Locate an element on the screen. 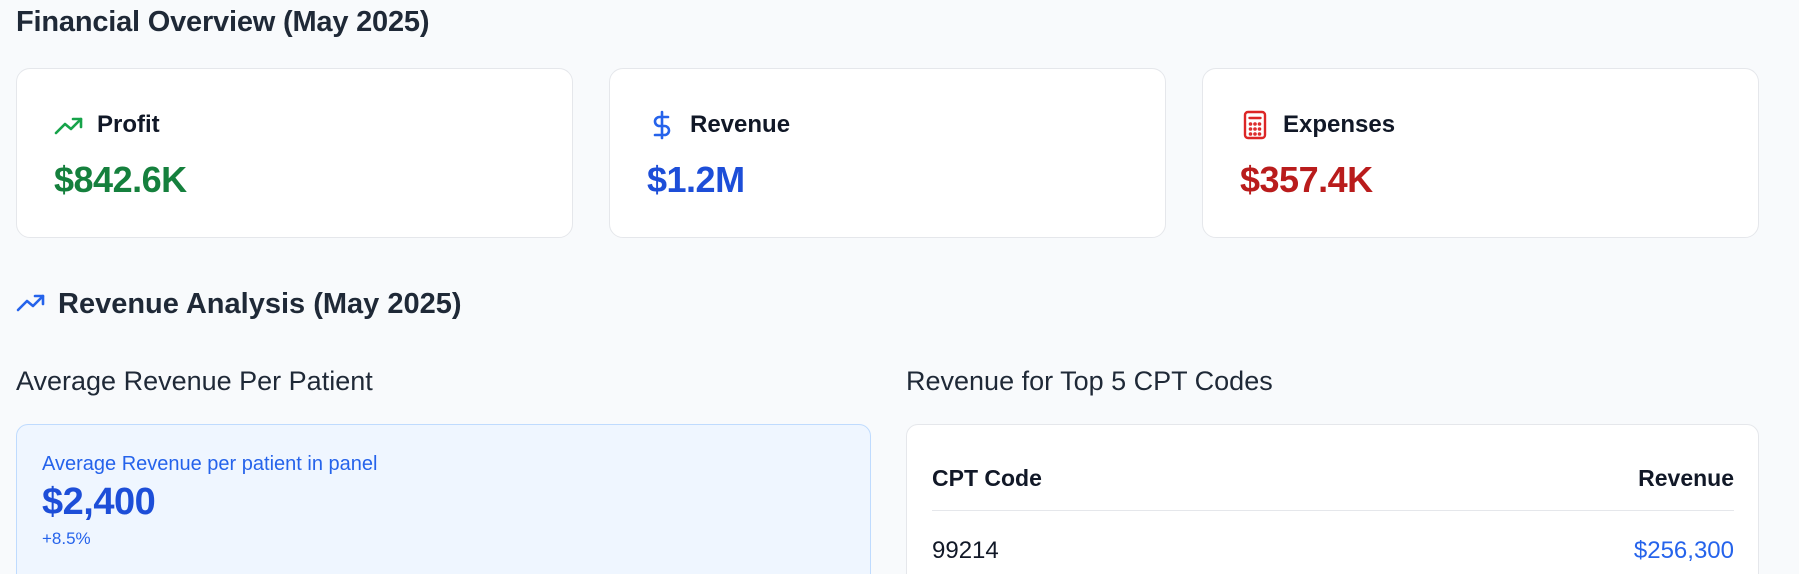 Image resolution: width=1799 pixels, height=574 pixels. revenue-value: $1.2M is located at coordinates (696, 179).